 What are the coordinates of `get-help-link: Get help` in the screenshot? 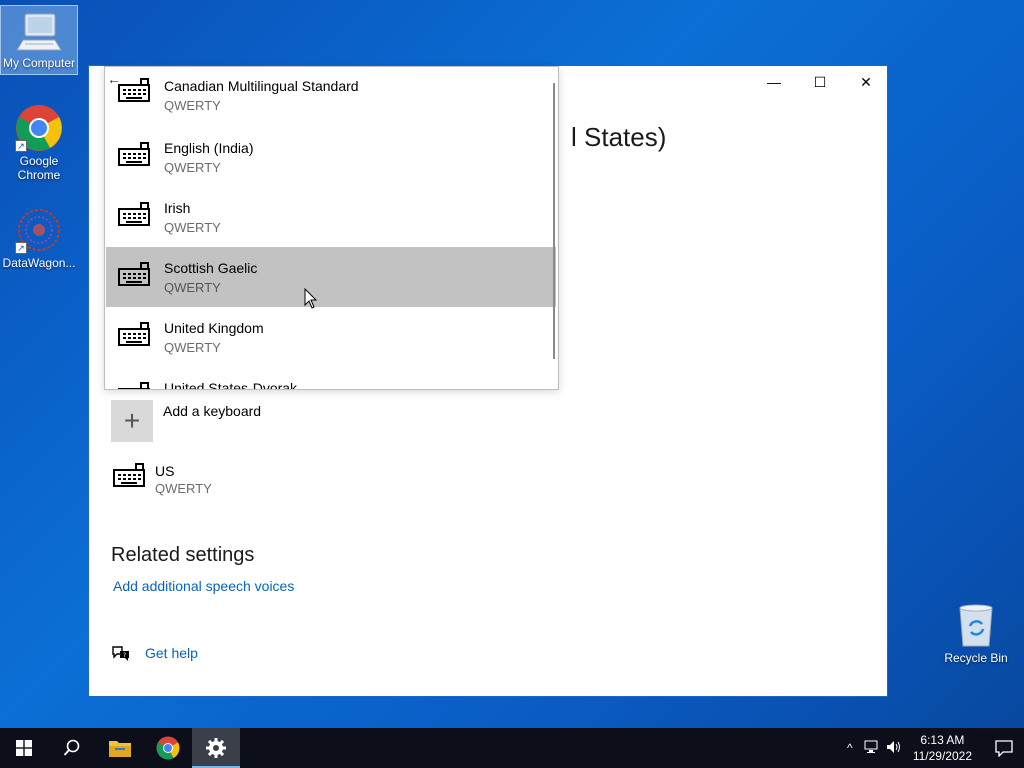 It's located at (171, 653).